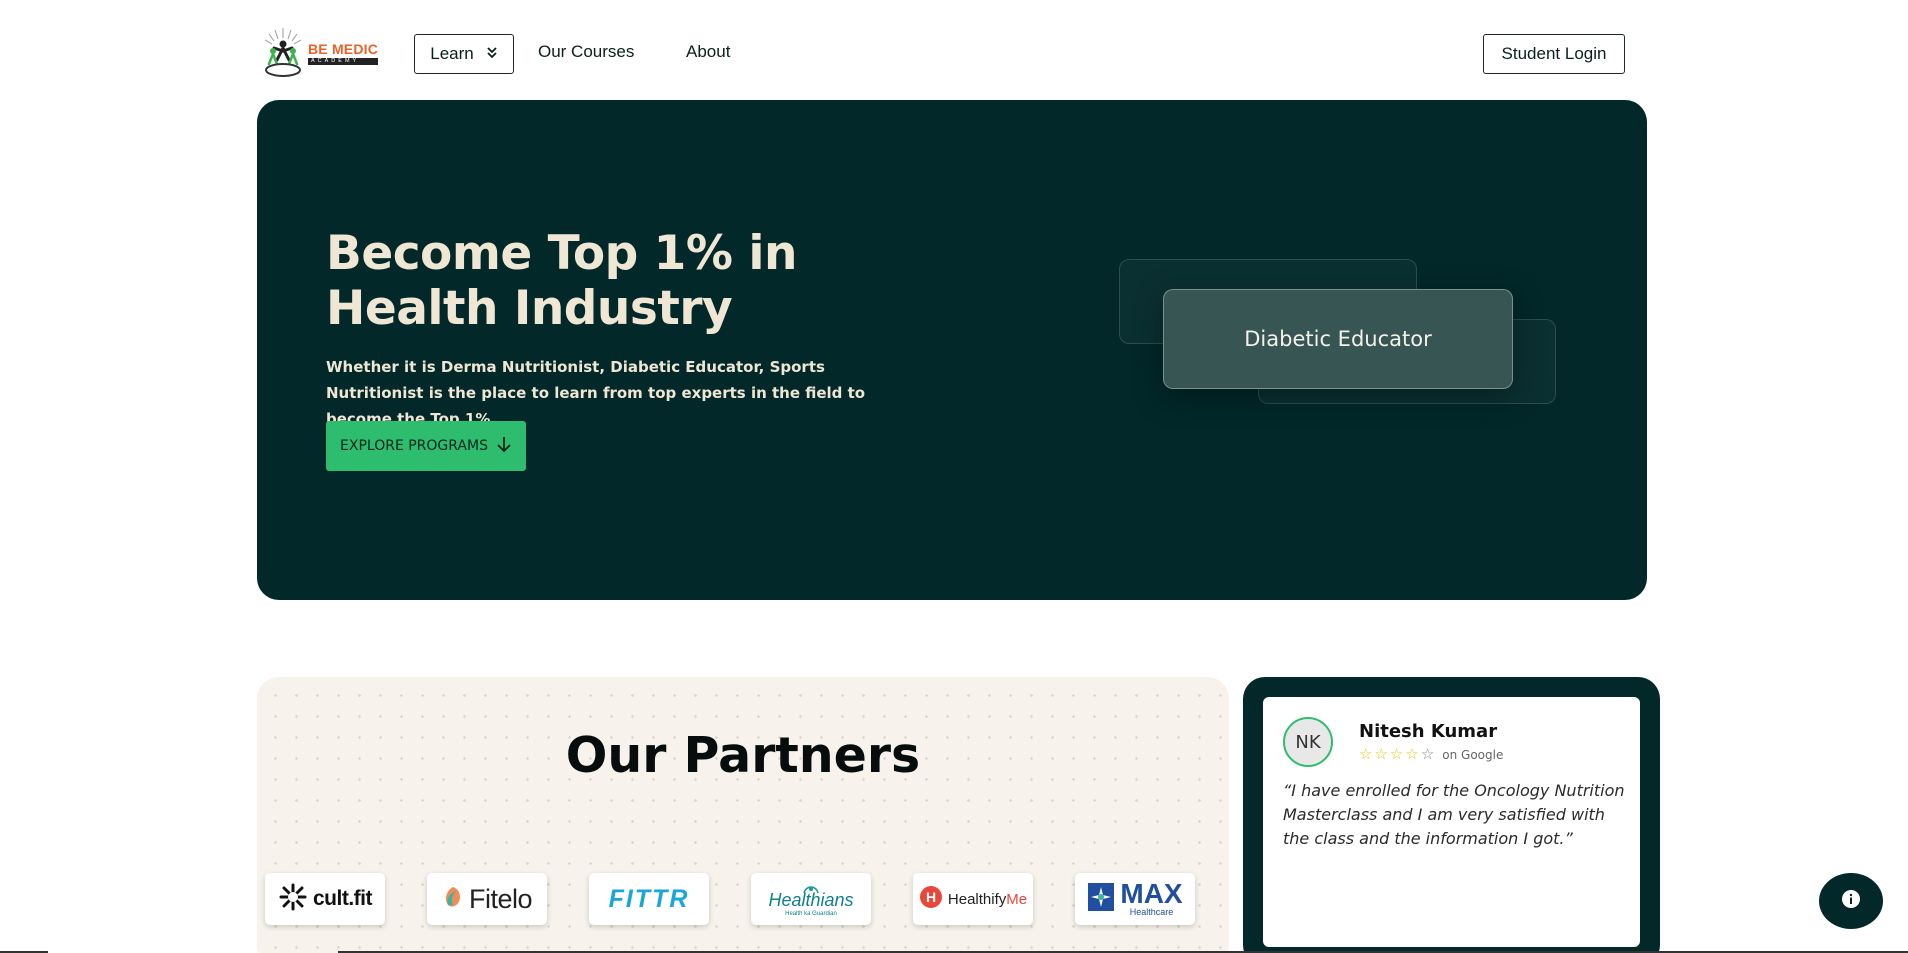  I want to click on partner-name: cult.fit, so click(343, 898).